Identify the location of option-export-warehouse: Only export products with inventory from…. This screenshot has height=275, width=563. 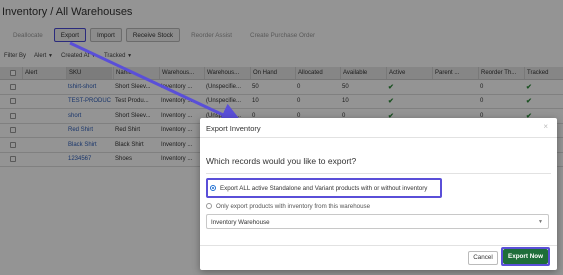
(288, 206).